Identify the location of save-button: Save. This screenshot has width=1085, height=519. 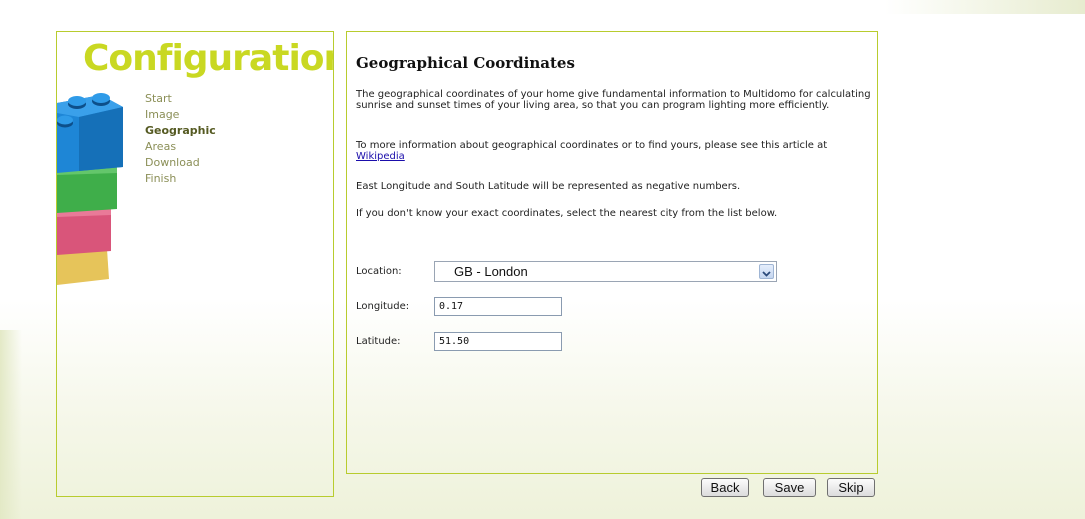
(789, 487).